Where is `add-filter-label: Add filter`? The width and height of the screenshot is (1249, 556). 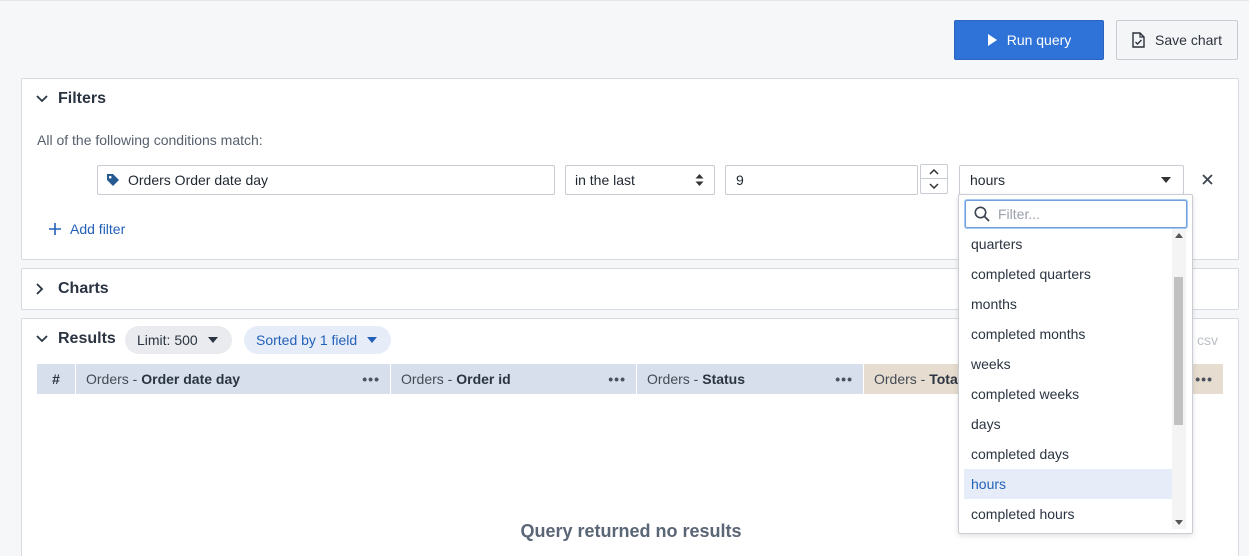
add-filter-label: Add filter is located at coordinates (98, 229).